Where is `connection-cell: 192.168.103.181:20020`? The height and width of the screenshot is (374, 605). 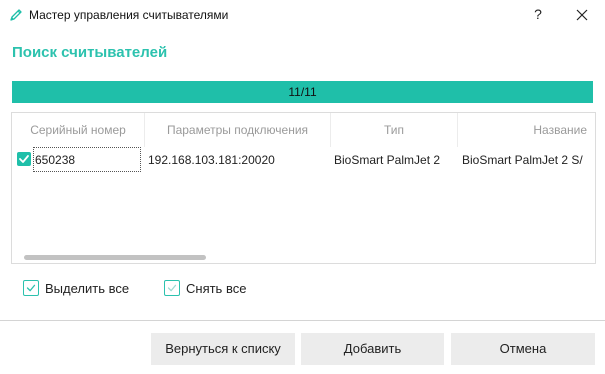 connection-cell: 192.168.103.181:20020 is located at coordinates (211, 160).